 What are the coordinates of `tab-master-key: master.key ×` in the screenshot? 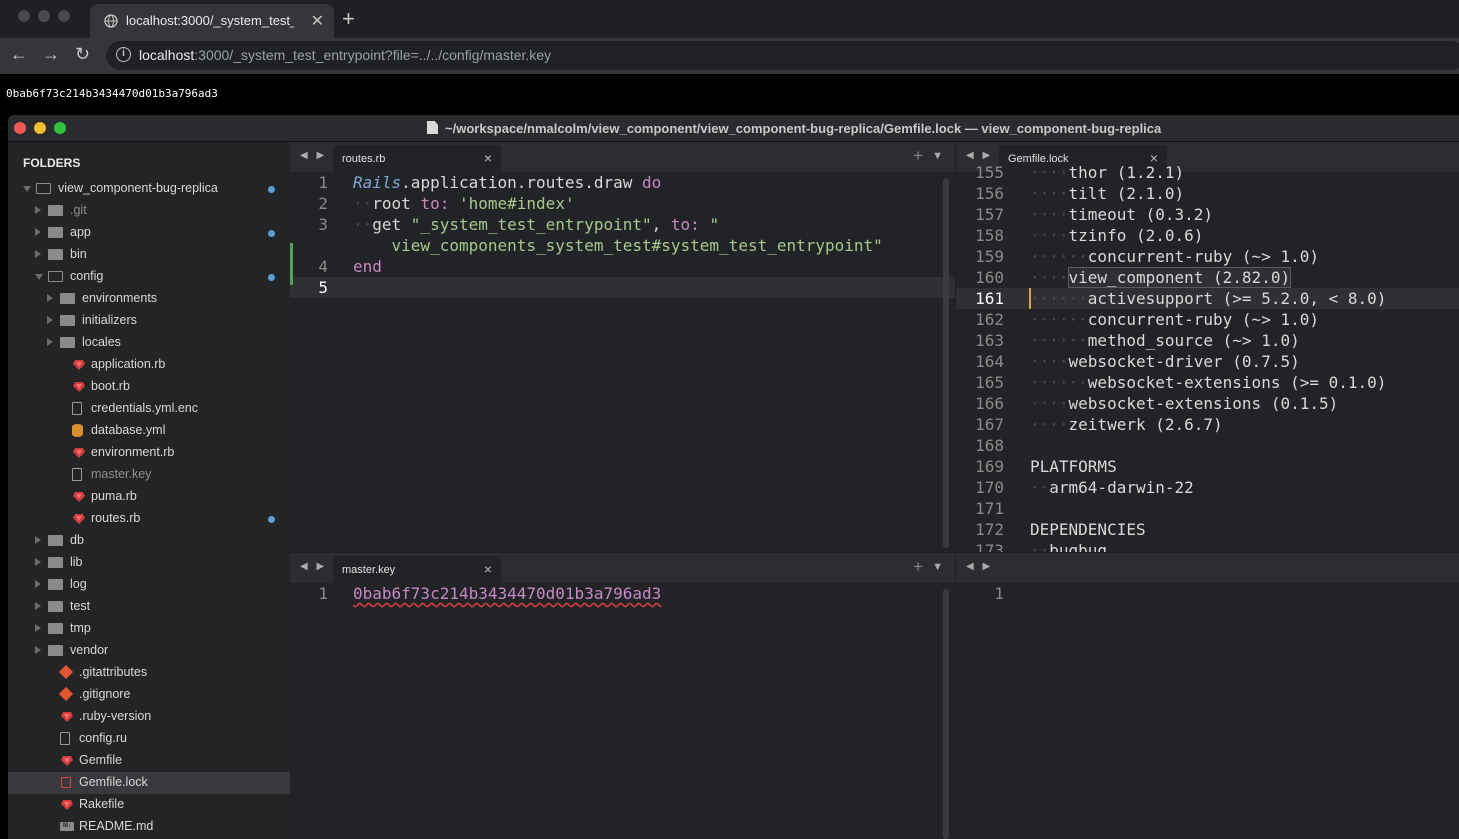 It's located at (417, 569).